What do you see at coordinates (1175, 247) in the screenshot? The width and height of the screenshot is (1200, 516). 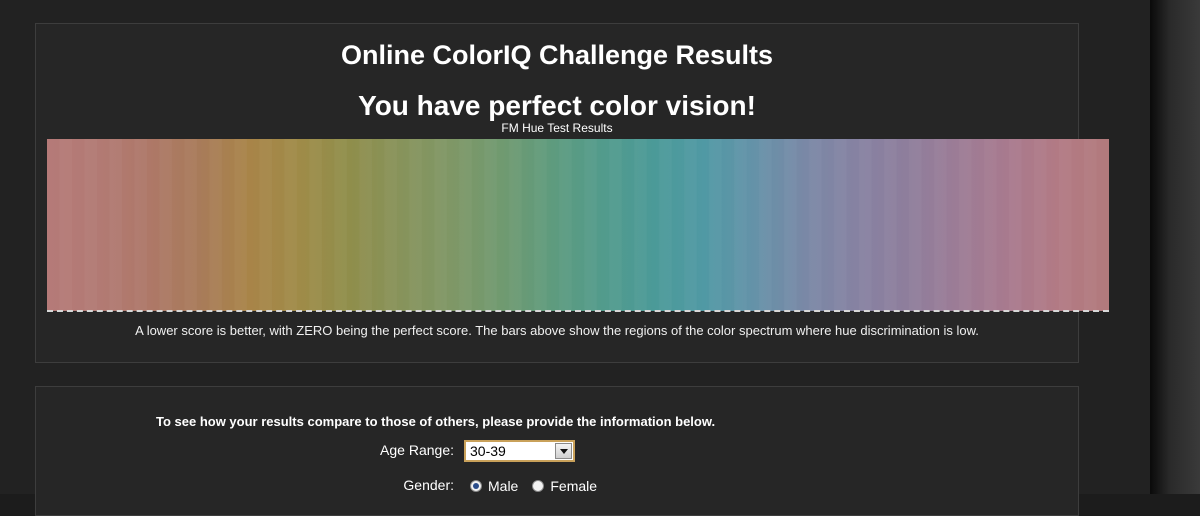 I see `window-edge-shadow` at bounding box center [1175, 247].